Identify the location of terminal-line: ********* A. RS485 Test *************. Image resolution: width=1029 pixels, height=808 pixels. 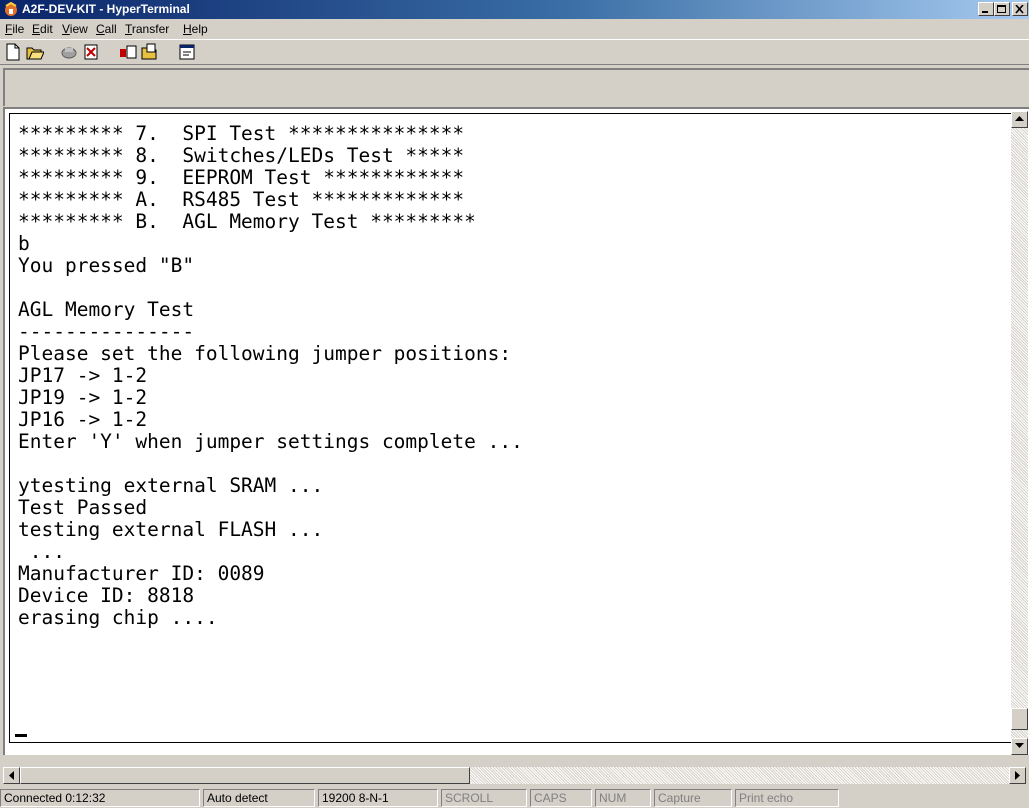
(241, 199).